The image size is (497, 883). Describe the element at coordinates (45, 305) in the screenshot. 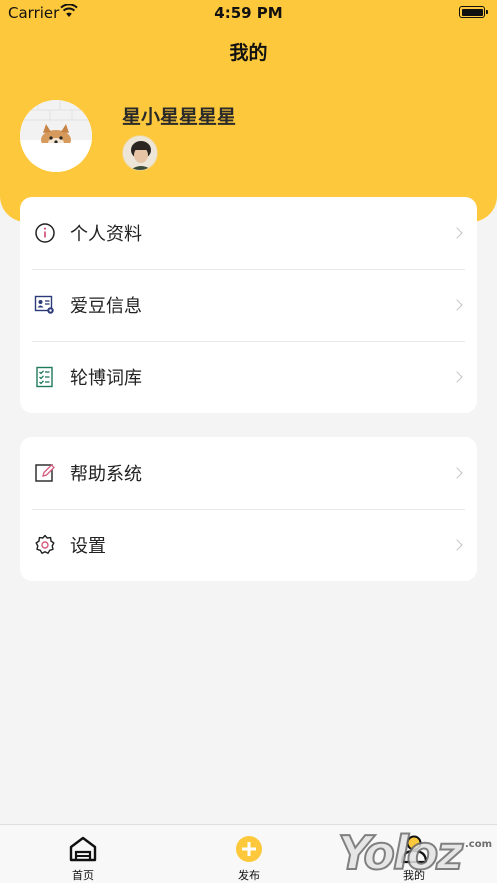

I see `id-card-icon` at that location.